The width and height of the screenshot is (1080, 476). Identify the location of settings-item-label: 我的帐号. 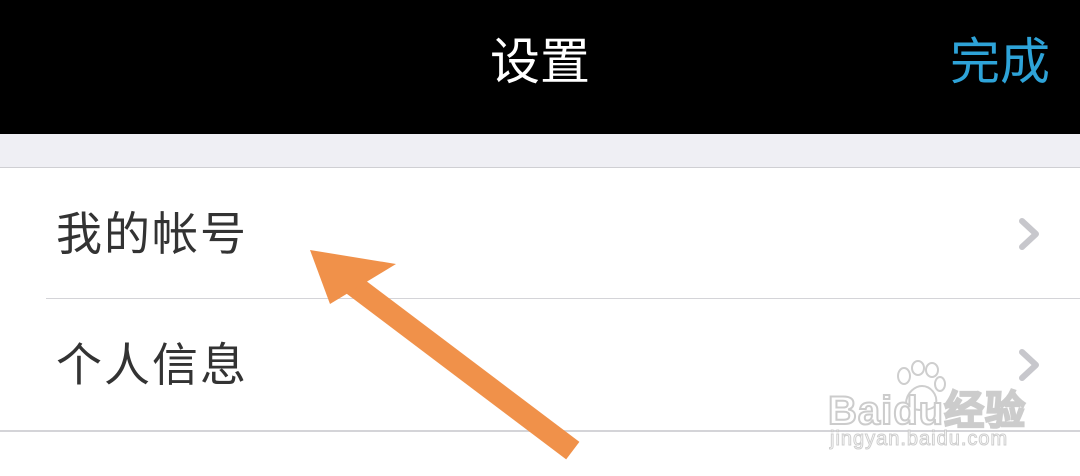
(152, 234).